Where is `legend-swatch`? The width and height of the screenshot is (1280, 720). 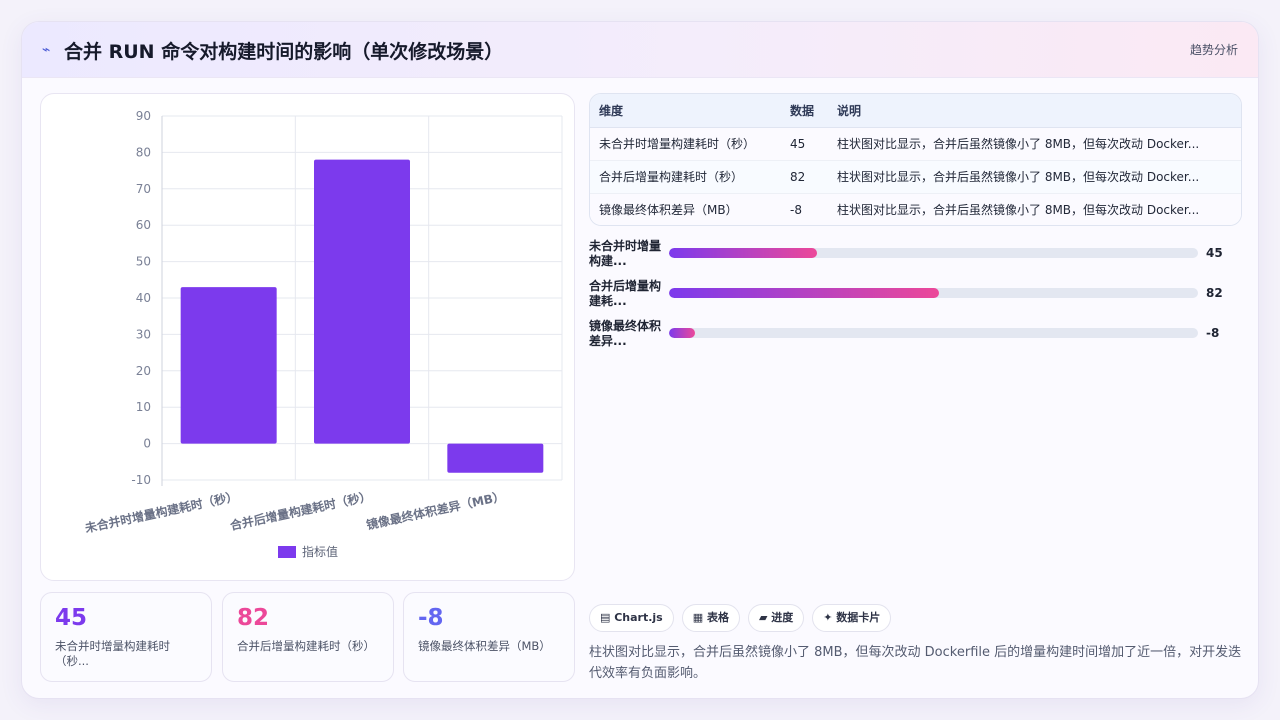
legend-swatch is located at coordinates (287, 552).